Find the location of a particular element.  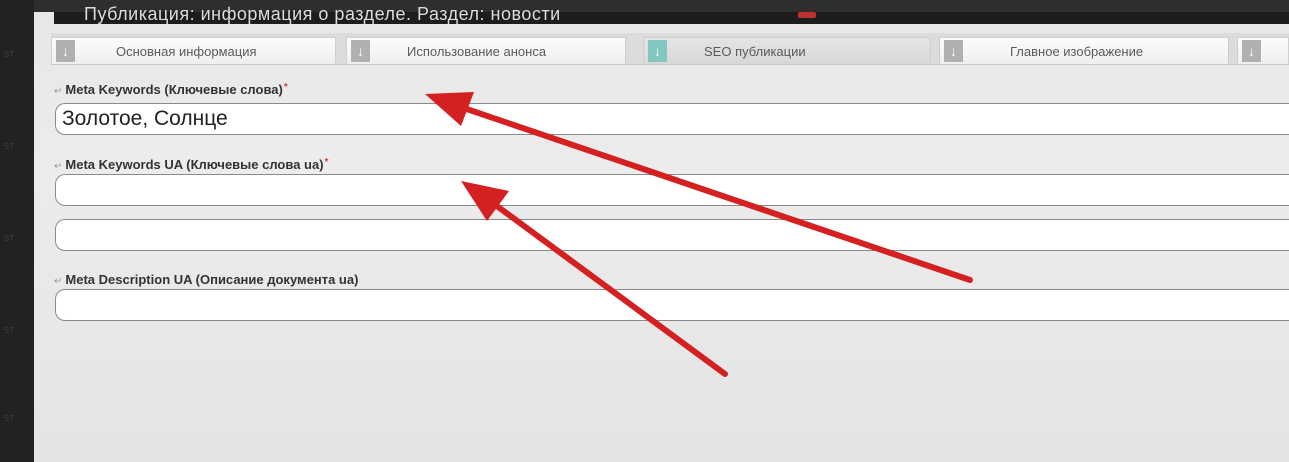

tab-main-image: ↓ Главное изображение is located at coordinates (1084, 50).